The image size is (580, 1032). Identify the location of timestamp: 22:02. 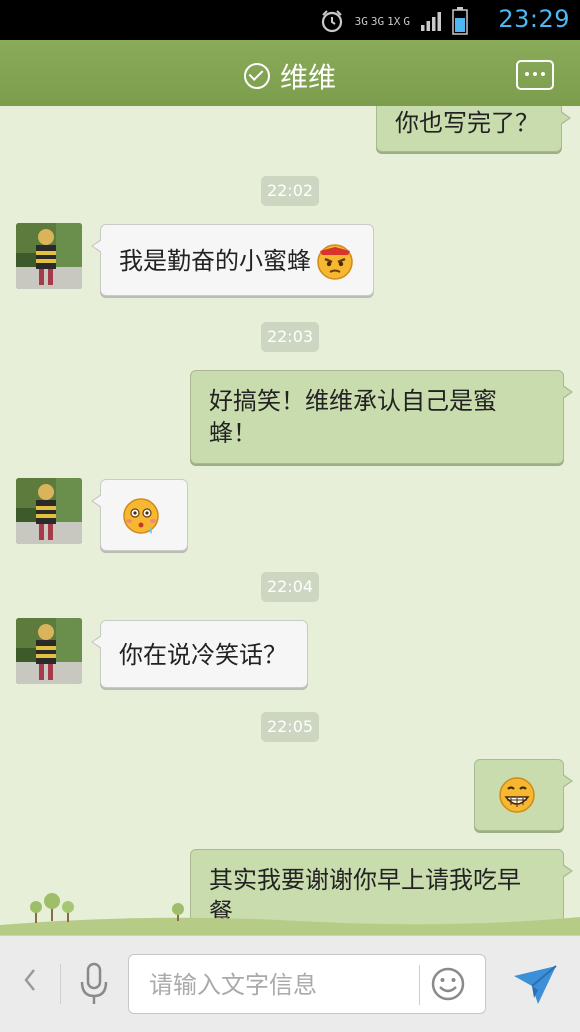
(290, 191).